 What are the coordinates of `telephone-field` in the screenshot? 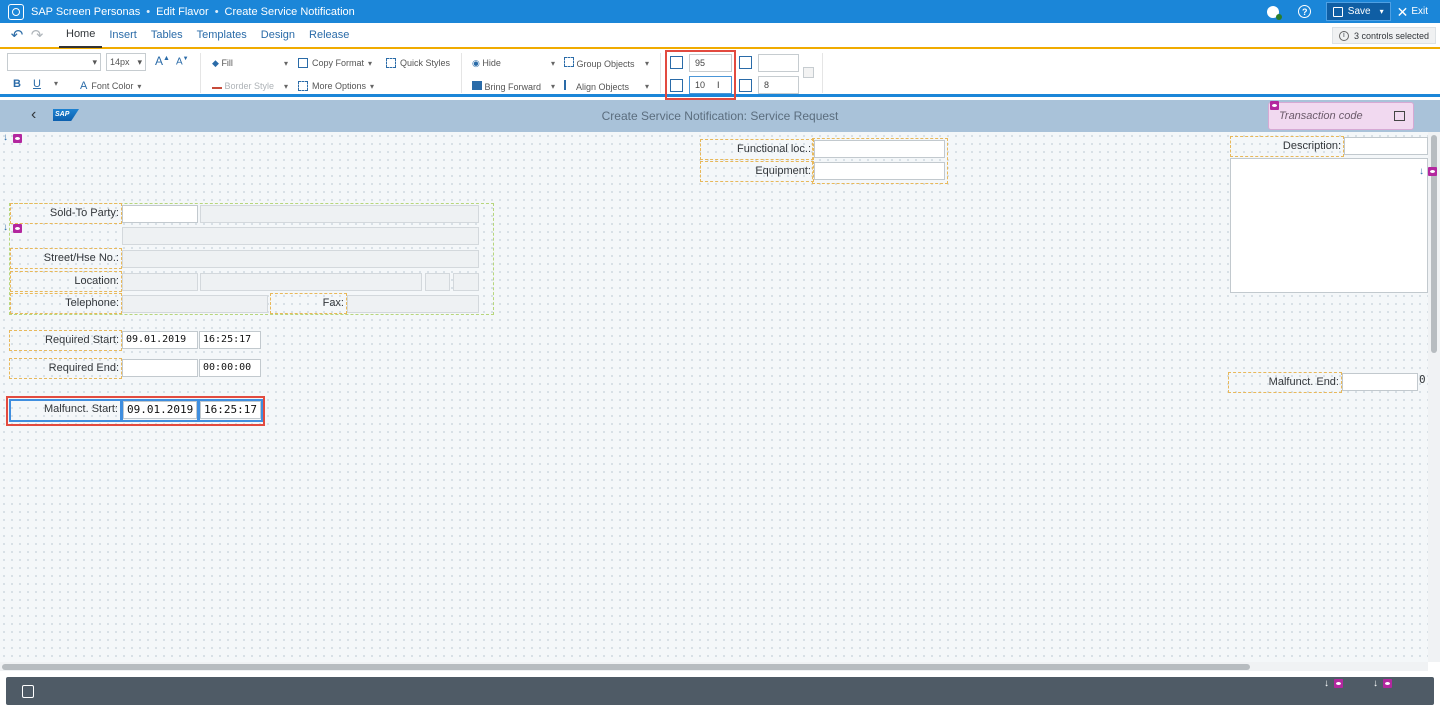 It's located at (195, 304).